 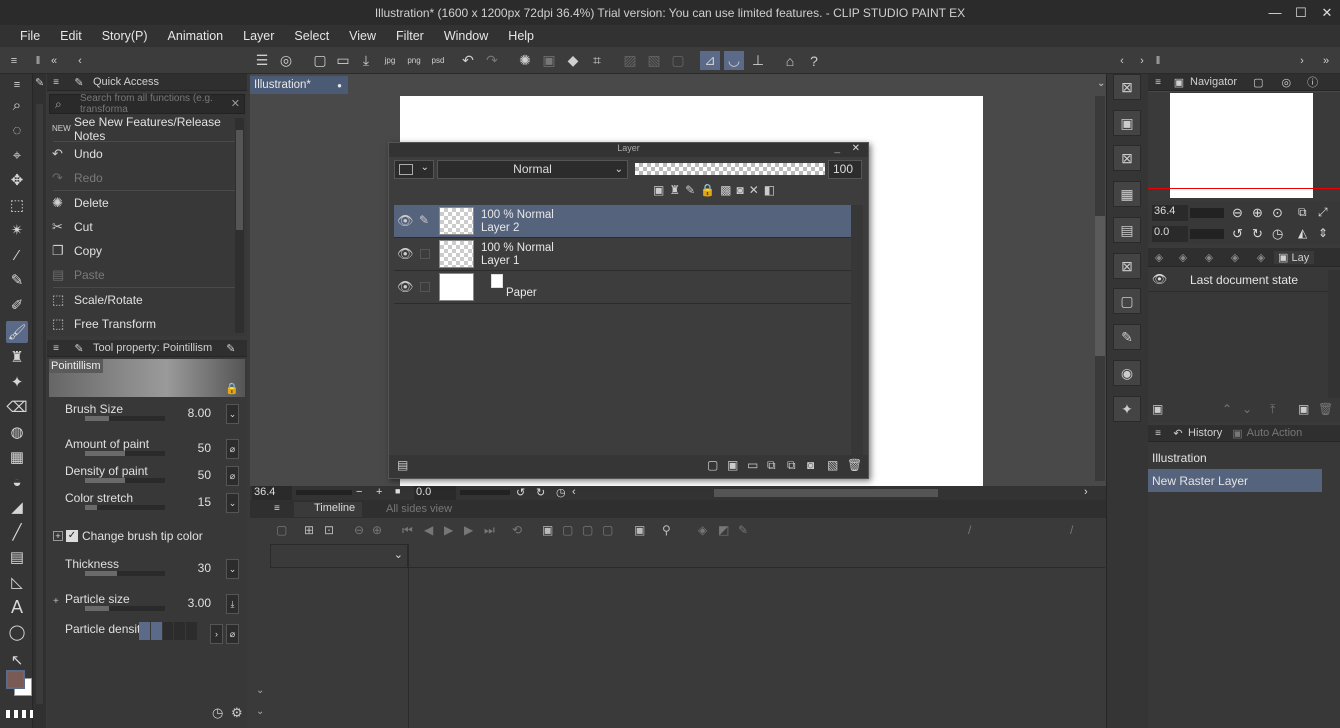 I want to click on sub-tool-detail-icon: ✎, so click(x=230, y=348).